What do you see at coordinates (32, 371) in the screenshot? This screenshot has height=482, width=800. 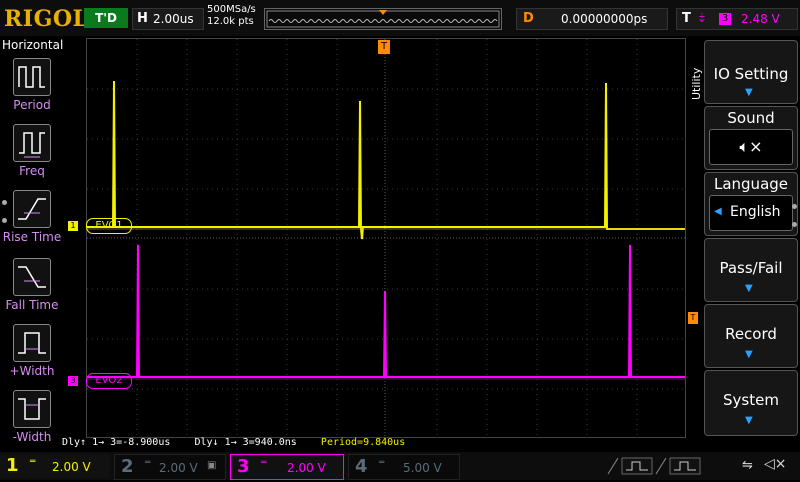 I see `positive-width-label: +Width` at bounding box center [32, 371].